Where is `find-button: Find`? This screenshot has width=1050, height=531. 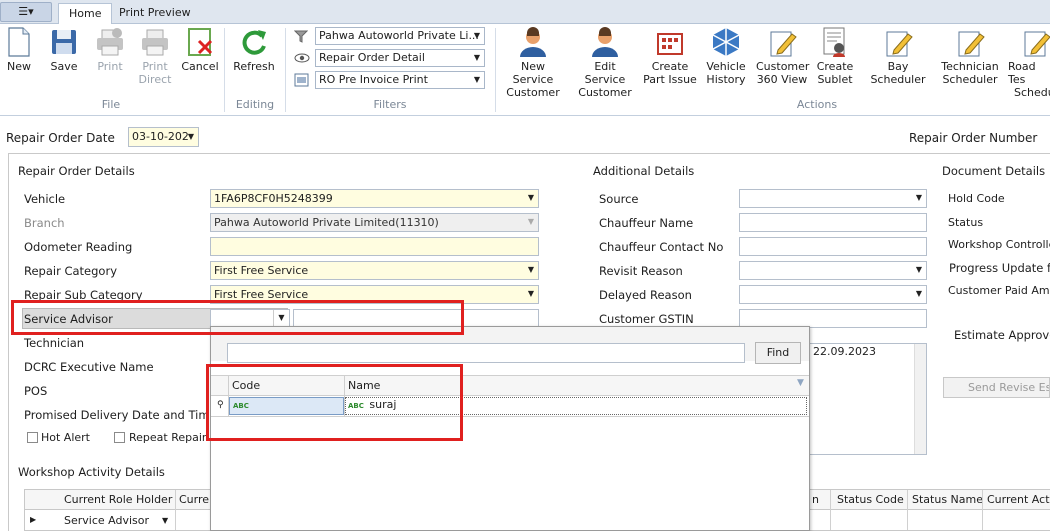
find-button: Find is located at coordinates (778, 353).